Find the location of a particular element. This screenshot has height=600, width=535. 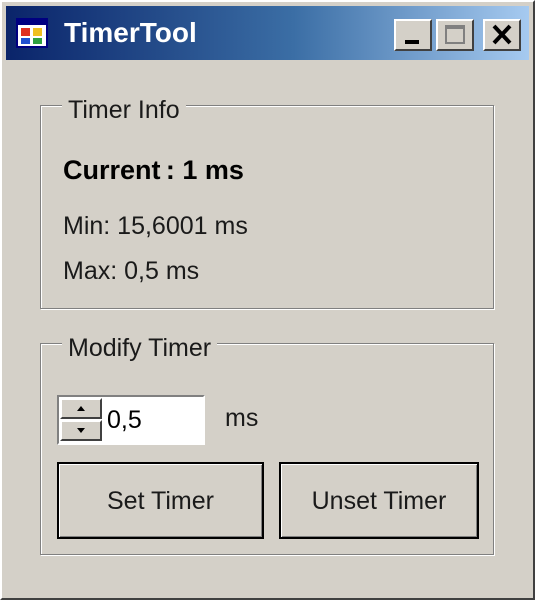

window-title: TimerTool is located at coordinates (130, 32).